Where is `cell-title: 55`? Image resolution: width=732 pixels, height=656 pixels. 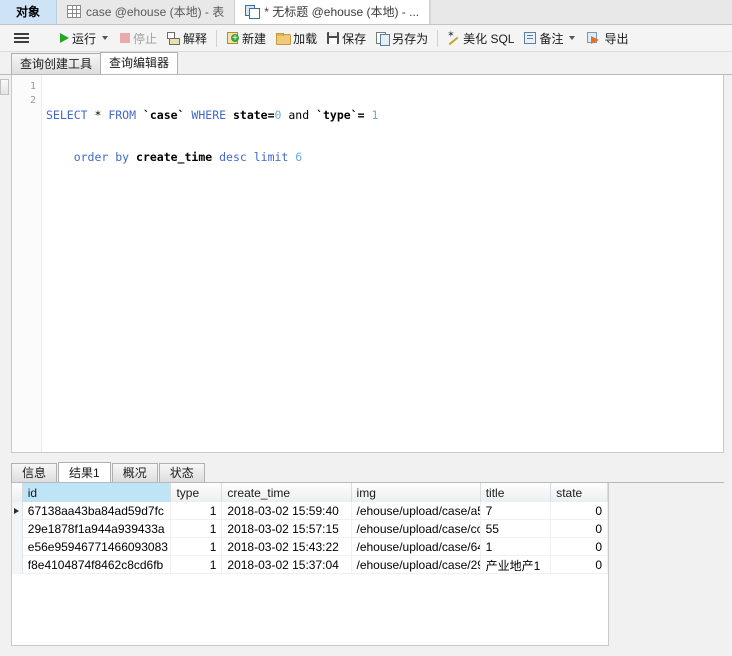 cell-title: 55 is located at coordinates (516, 529).